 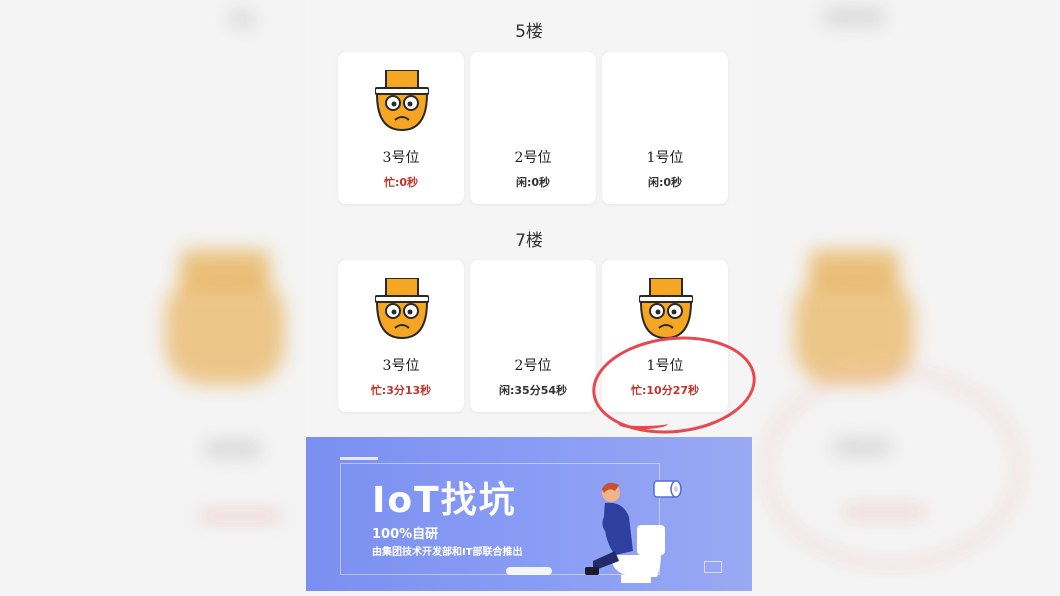 I want to click on slot-card: 1号位 闲:0秒, so click(x=665, y=128).